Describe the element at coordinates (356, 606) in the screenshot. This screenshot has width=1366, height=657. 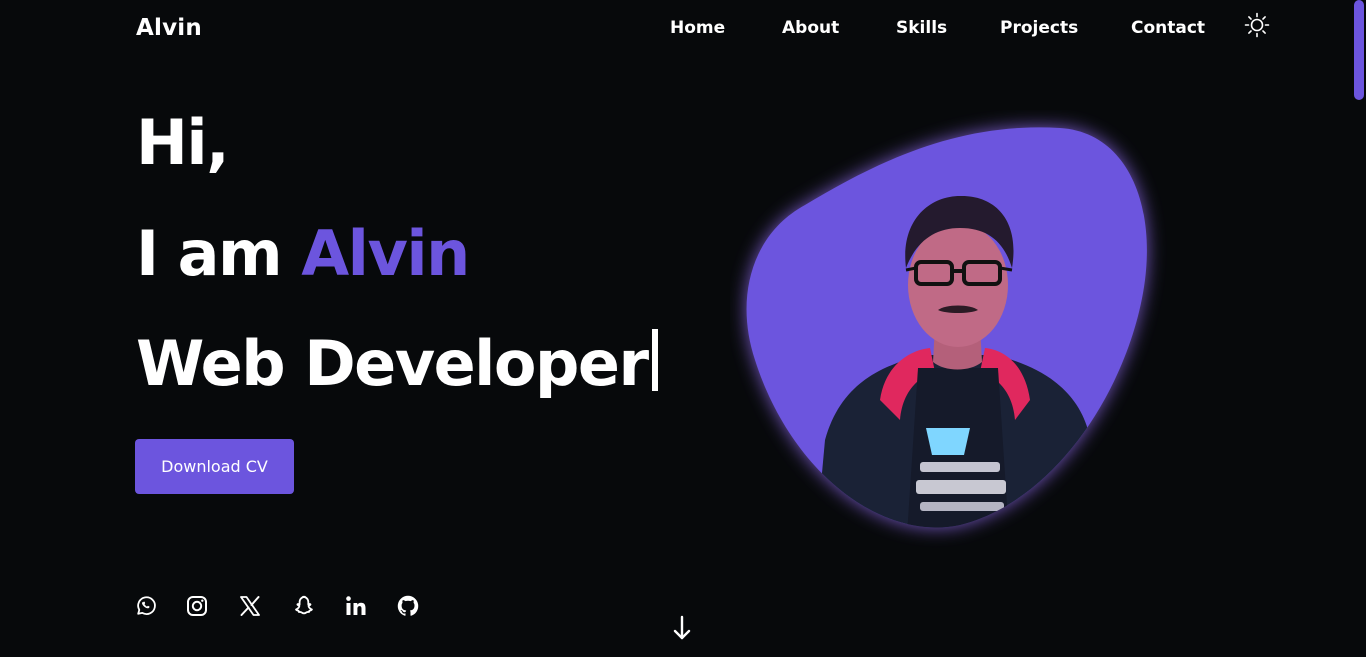
I see `linkedin-icon` at that location.